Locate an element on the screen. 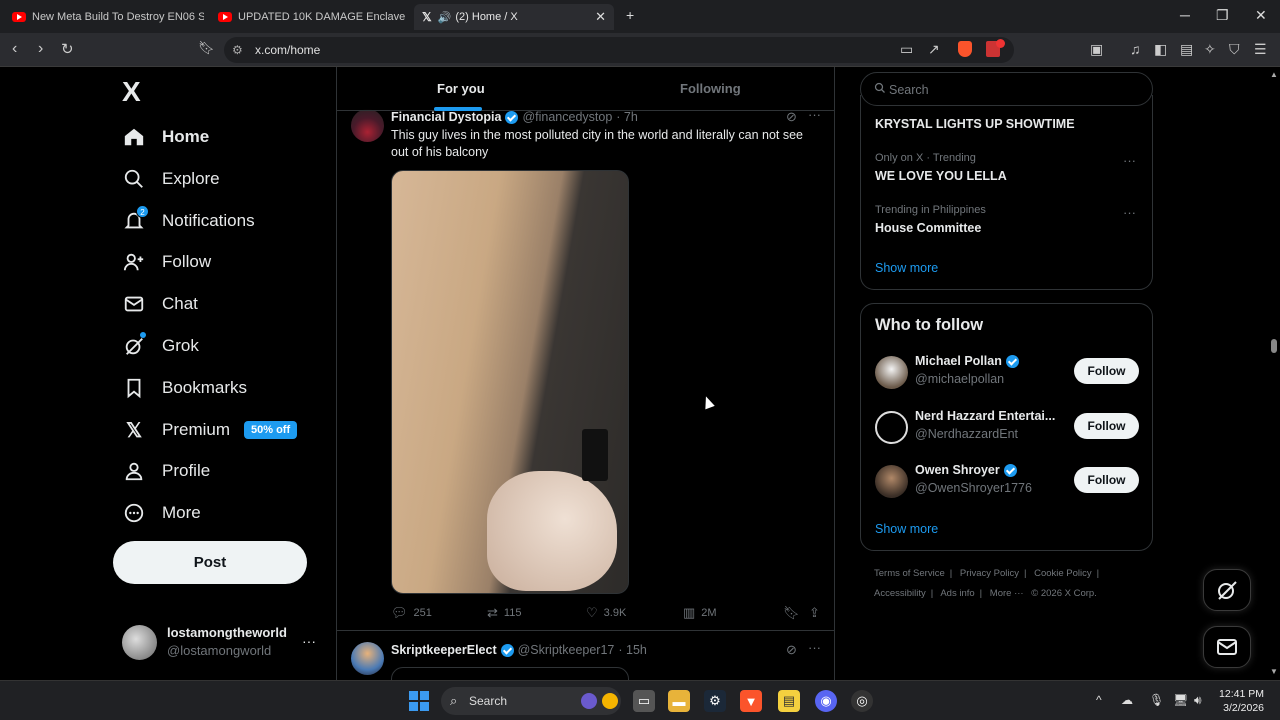 This screenshot has height=720, width=1280. sidebar-item-bookmarks: Bookmarks is located at coordinates (184, 388).